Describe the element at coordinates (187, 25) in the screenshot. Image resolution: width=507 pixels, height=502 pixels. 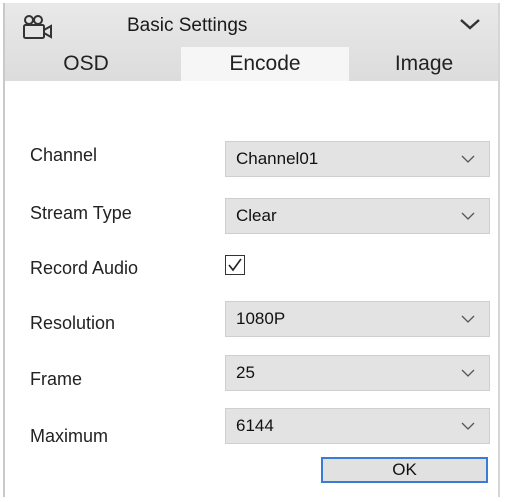
I see `panel-title: Basic Settings` at that location.